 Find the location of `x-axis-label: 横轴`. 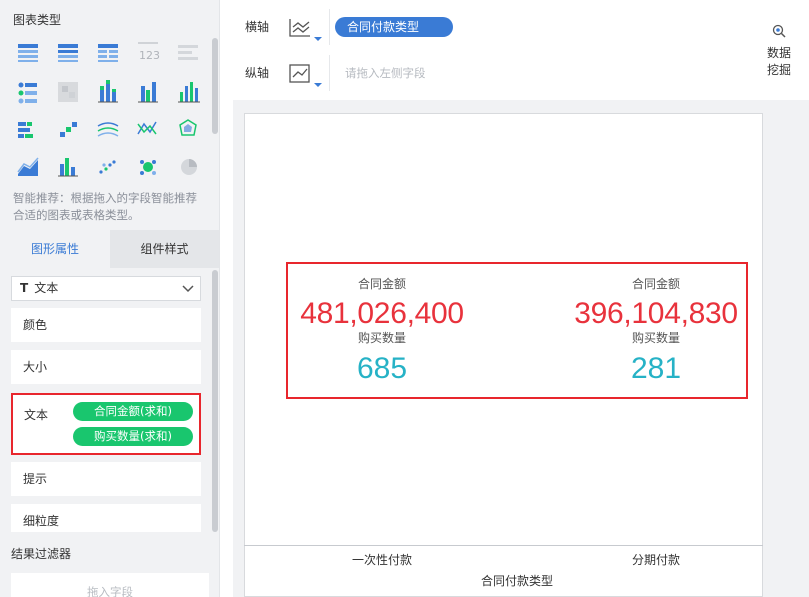

x-axis-label: 横轴 is located at coordinates (257, 27).